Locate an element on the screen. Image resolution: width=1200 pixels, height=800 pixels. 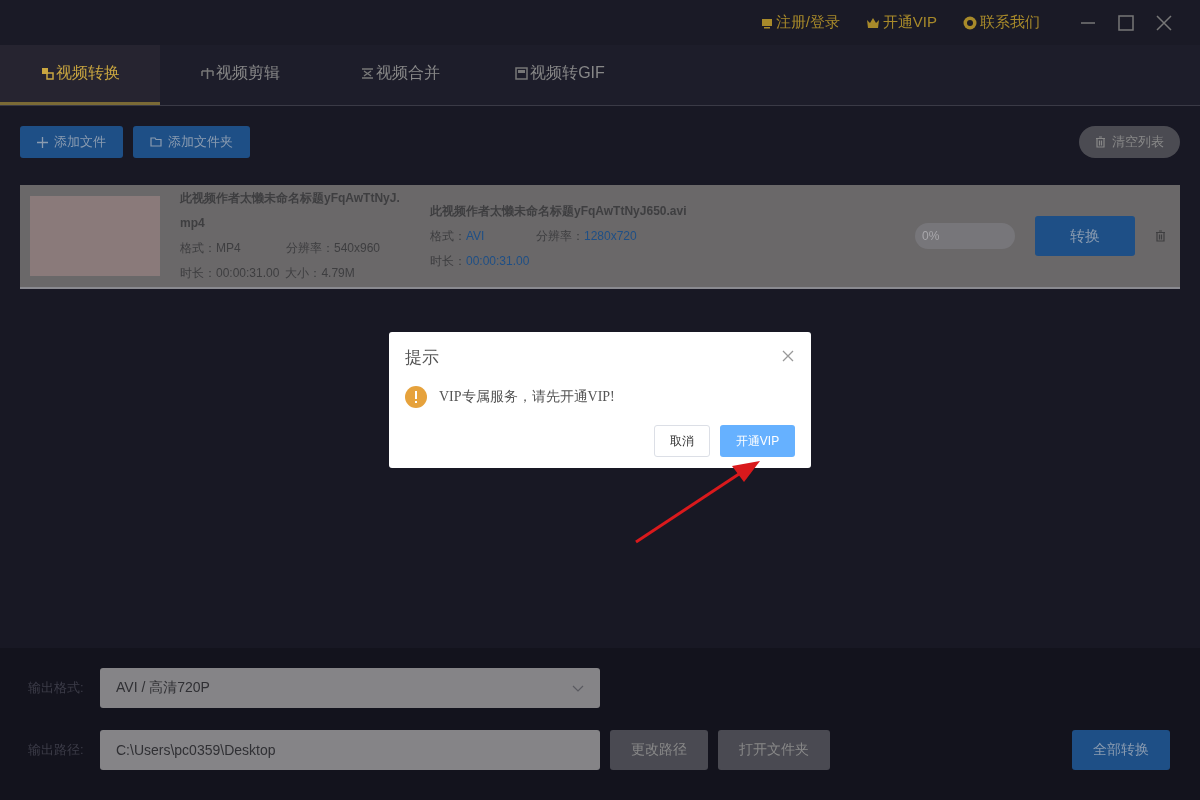
resolution-value: 1280x720 is located at coordinates (610, 235).